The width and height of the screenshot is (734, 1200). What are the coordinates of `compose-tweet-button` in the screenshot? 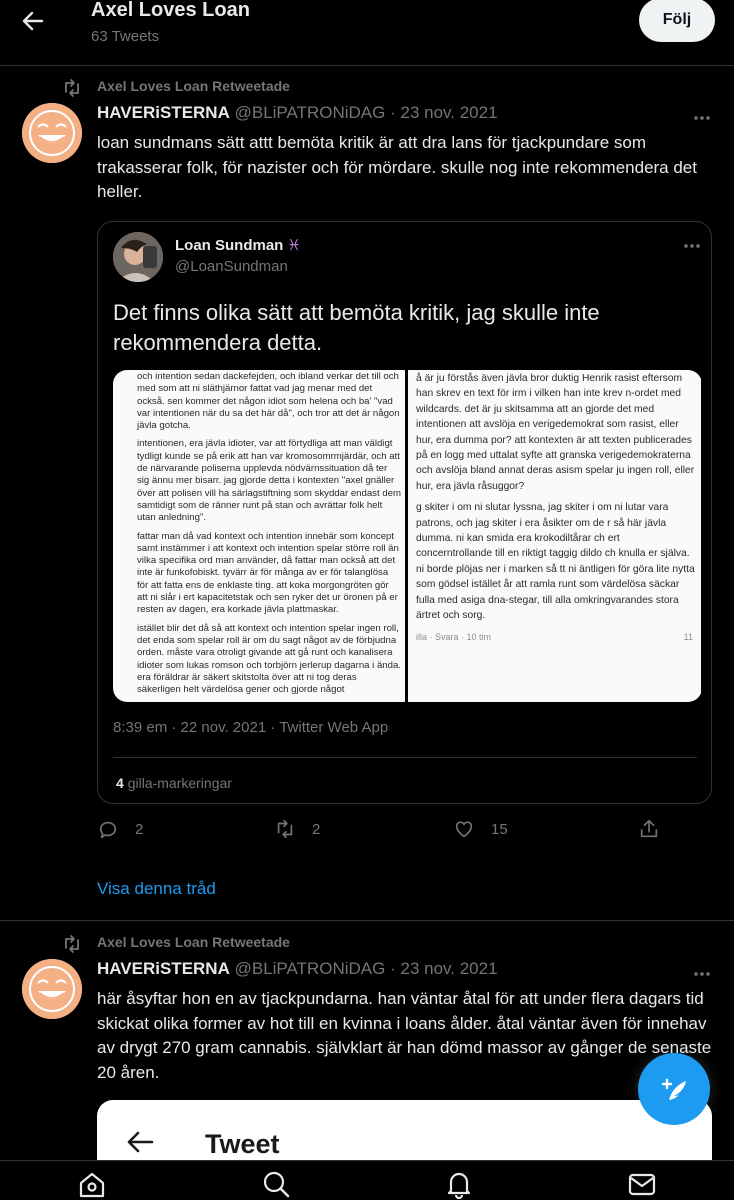 It's located at (674, 1089).